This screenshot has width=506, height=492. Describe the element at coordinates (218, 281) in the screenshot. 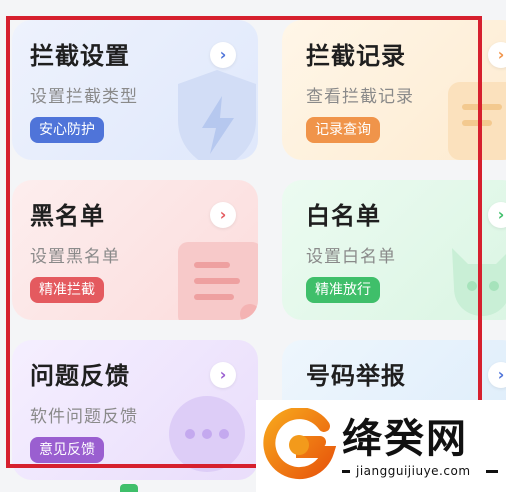

I see `document-icon` at that location.